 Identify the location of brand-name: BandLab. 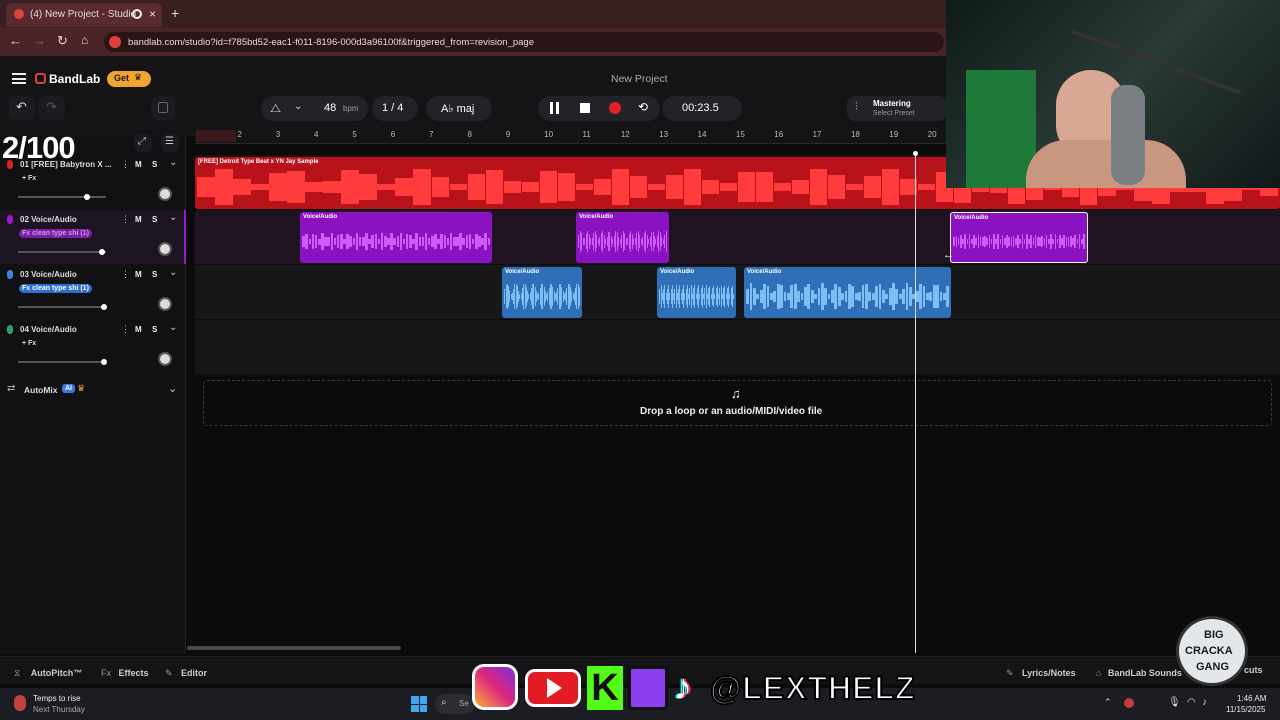
(74, 79).